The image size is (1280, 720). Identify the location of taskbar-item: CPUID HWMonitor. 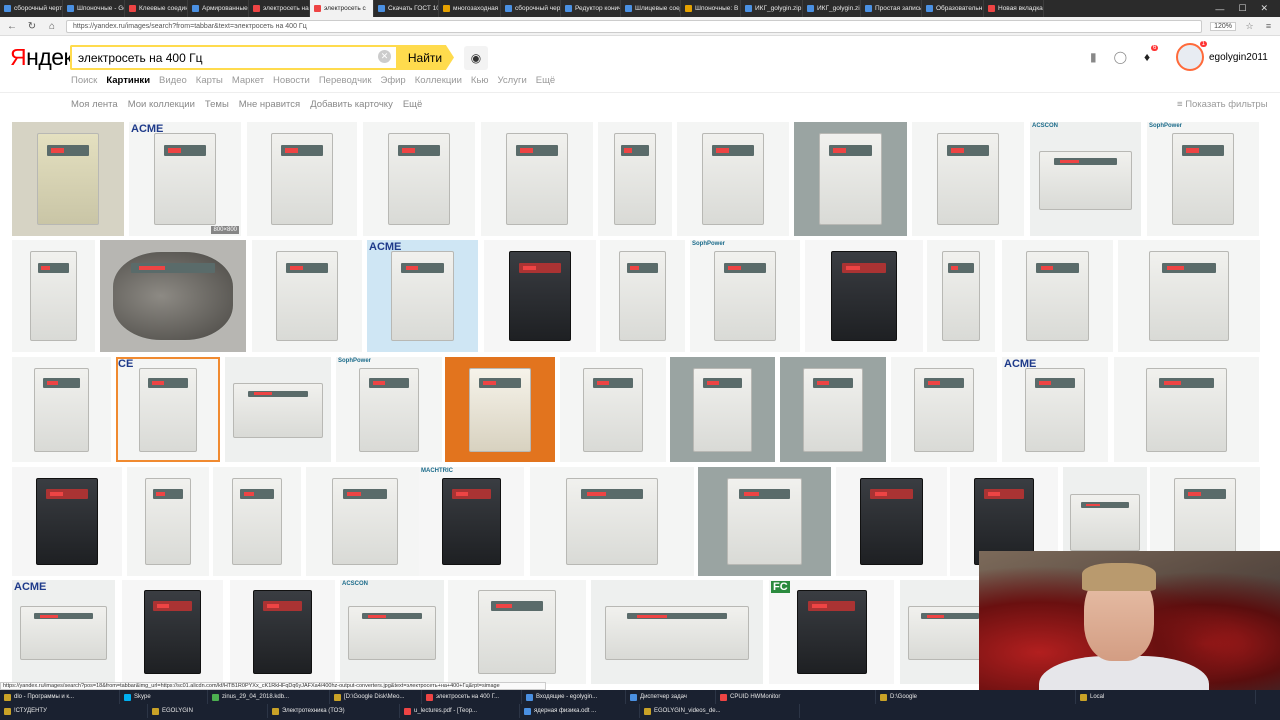
(796, 697).